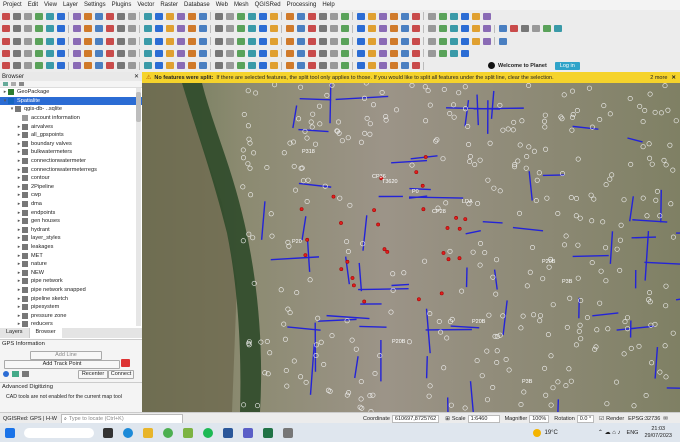  I want to click on search-input-wrap: ⌕ Type to locate (Ctrl+K), so click(122, 418).